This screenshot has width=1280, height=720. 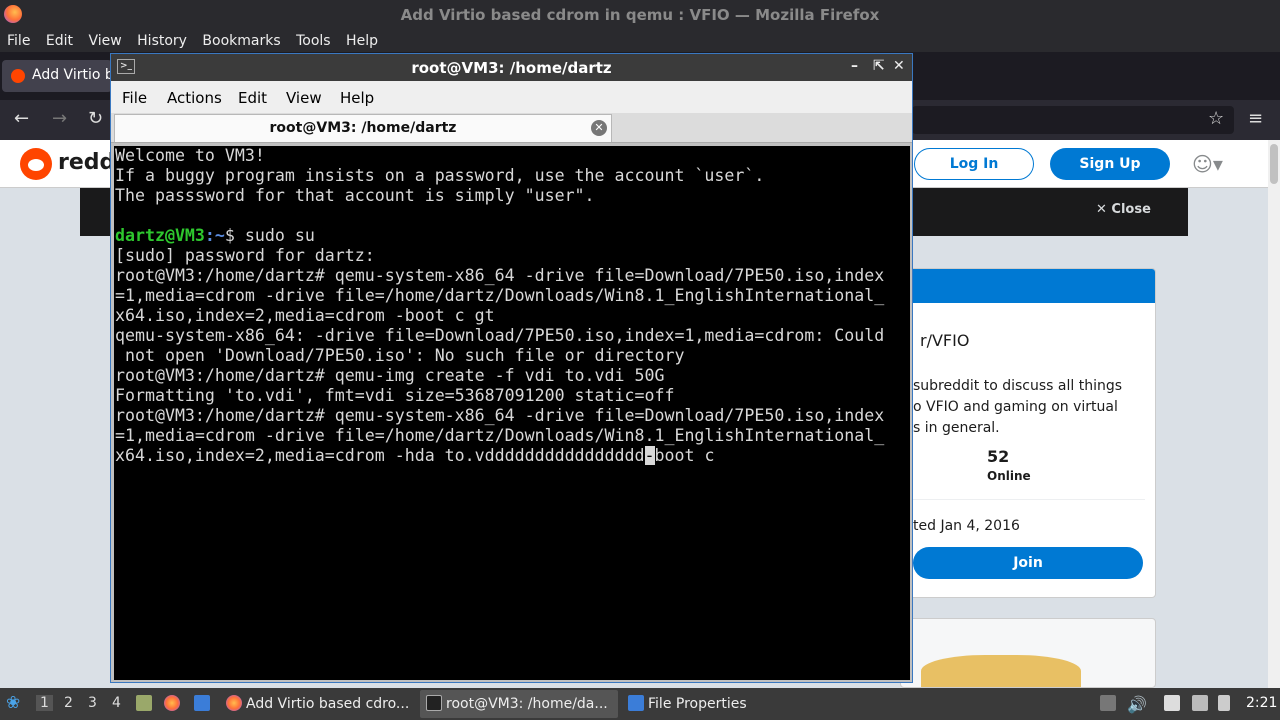 I want to click on task-label: File Properties, so click(x=697, y=704).